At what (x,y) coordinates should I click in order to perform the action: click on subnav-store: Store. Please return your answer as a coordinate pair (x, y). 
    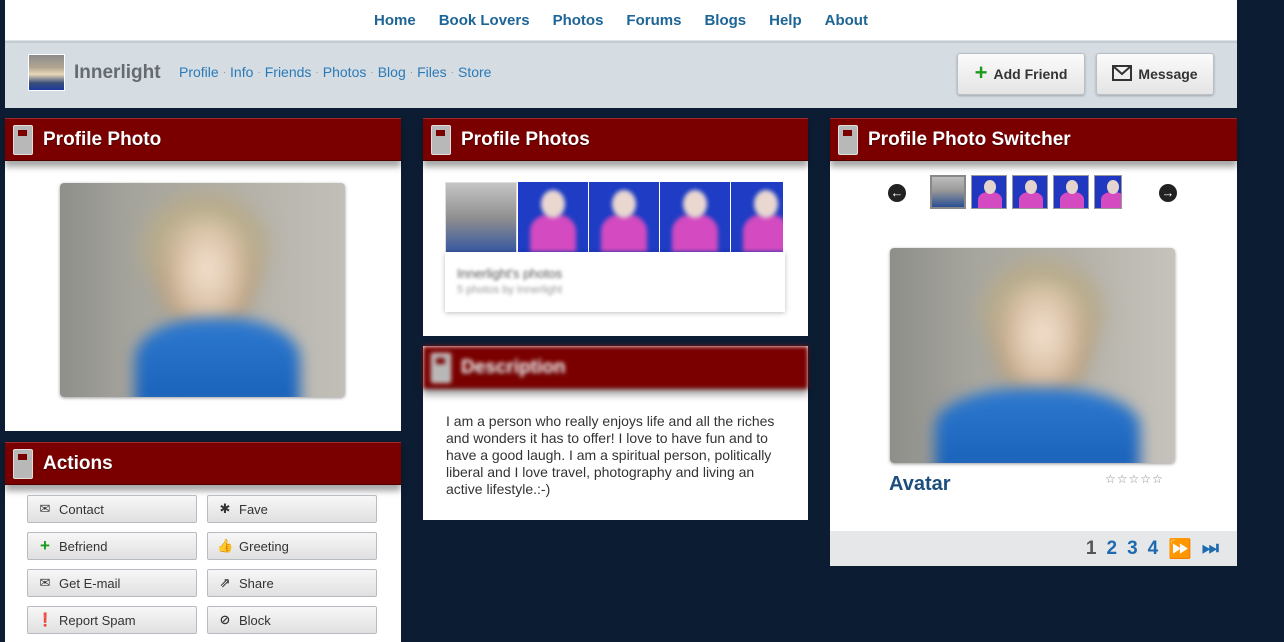
    Looking at the image, I should click on (474, 72).